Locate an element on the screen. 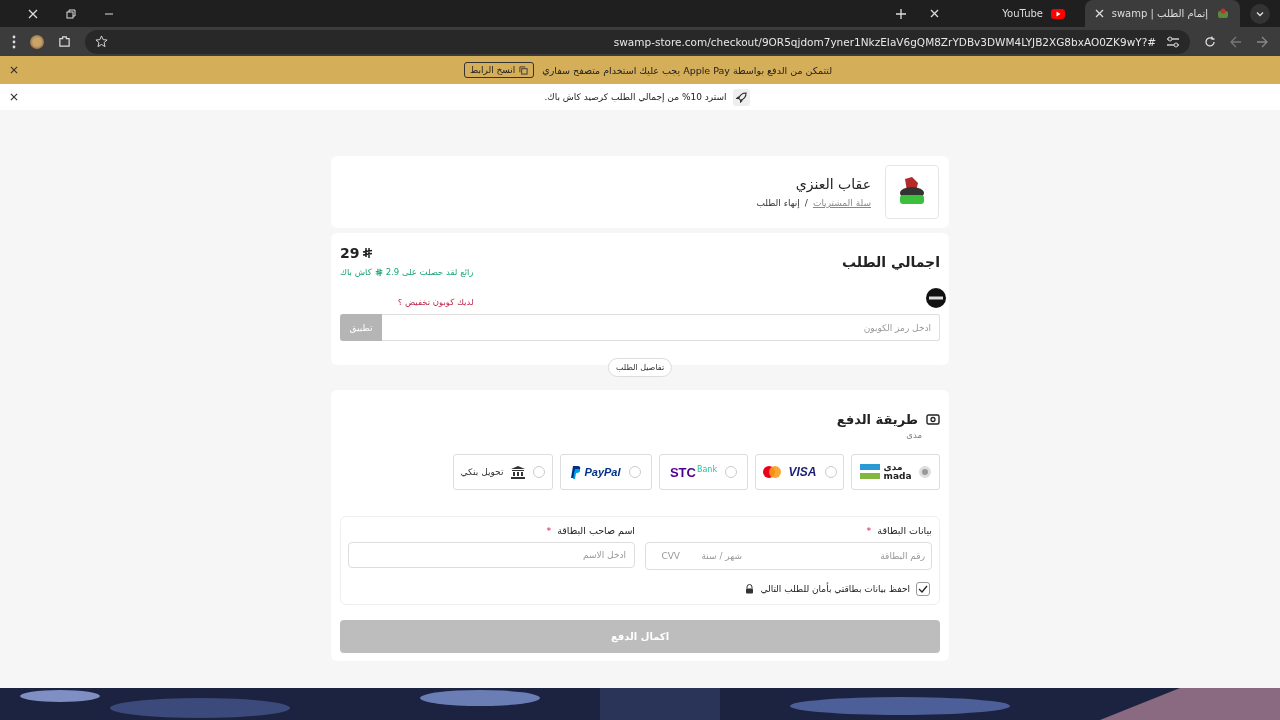  name-field: ادخل الاسم is located at coordinates (491, 555).